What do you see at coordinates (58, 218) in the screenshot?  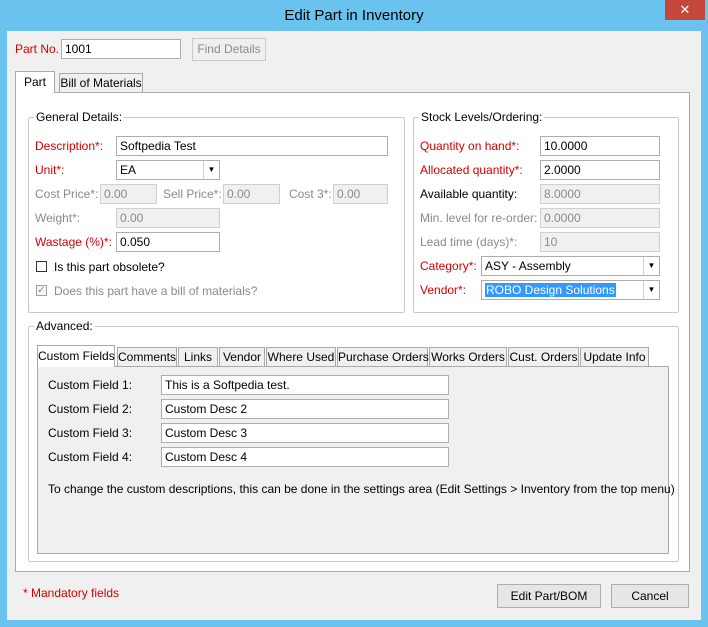 I see `weight-label: Weight*:` at bounding box center [58, 218].